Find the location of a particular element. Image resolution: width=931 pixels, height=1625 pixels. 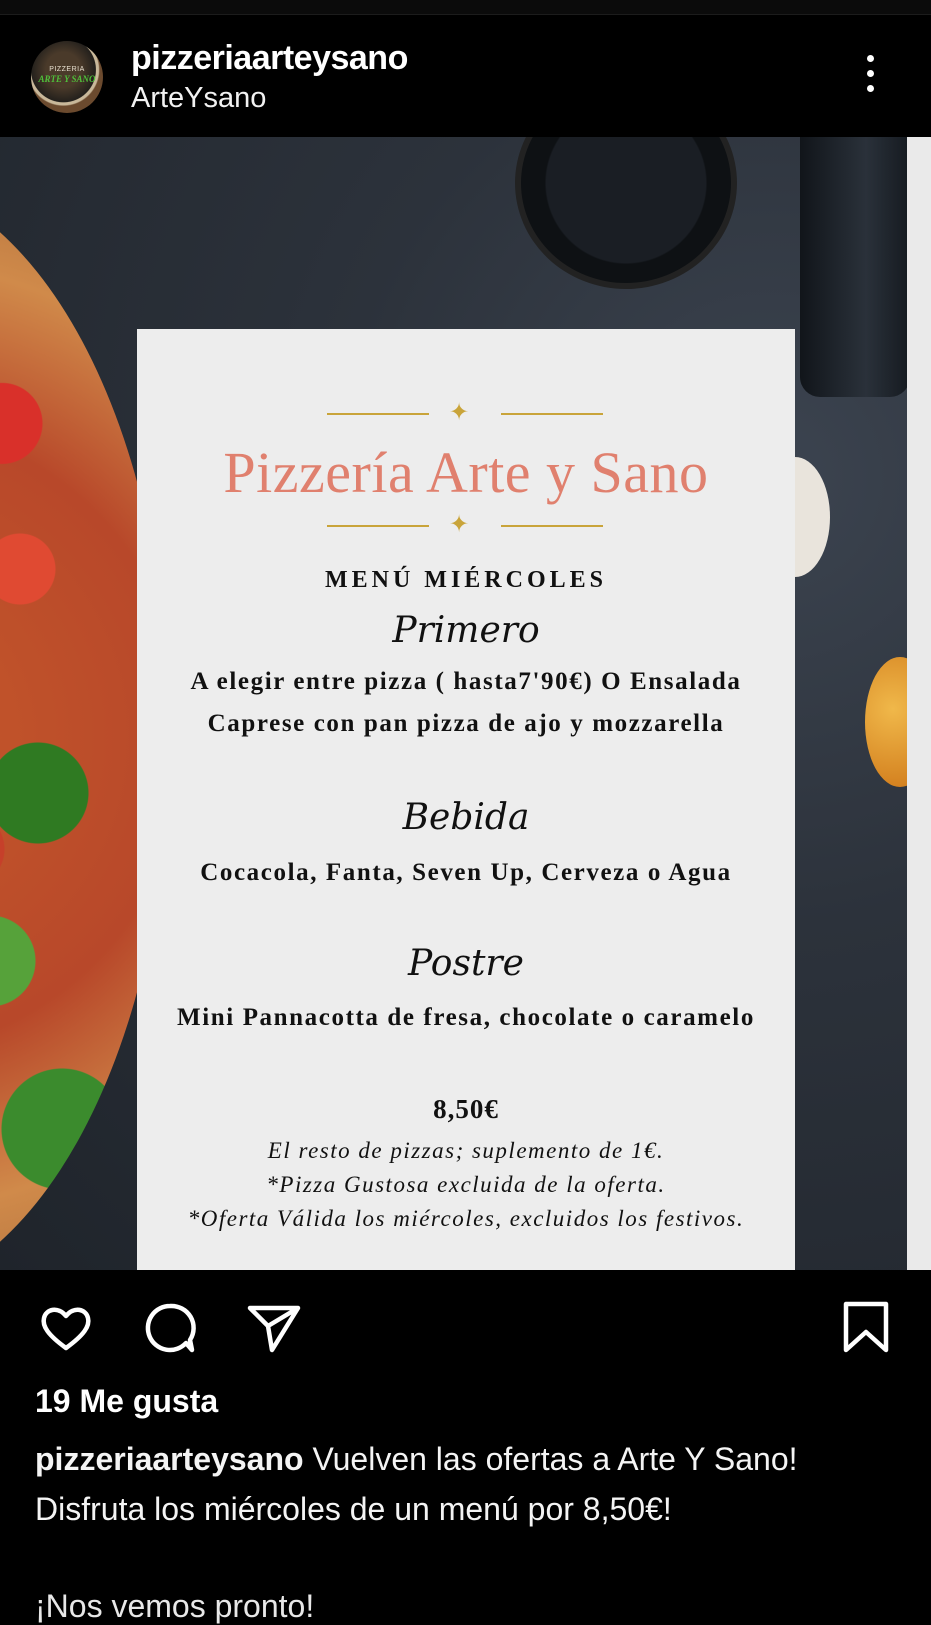

menu-title: Pizzería Arte y Sano is located at coordinates (466, 472).